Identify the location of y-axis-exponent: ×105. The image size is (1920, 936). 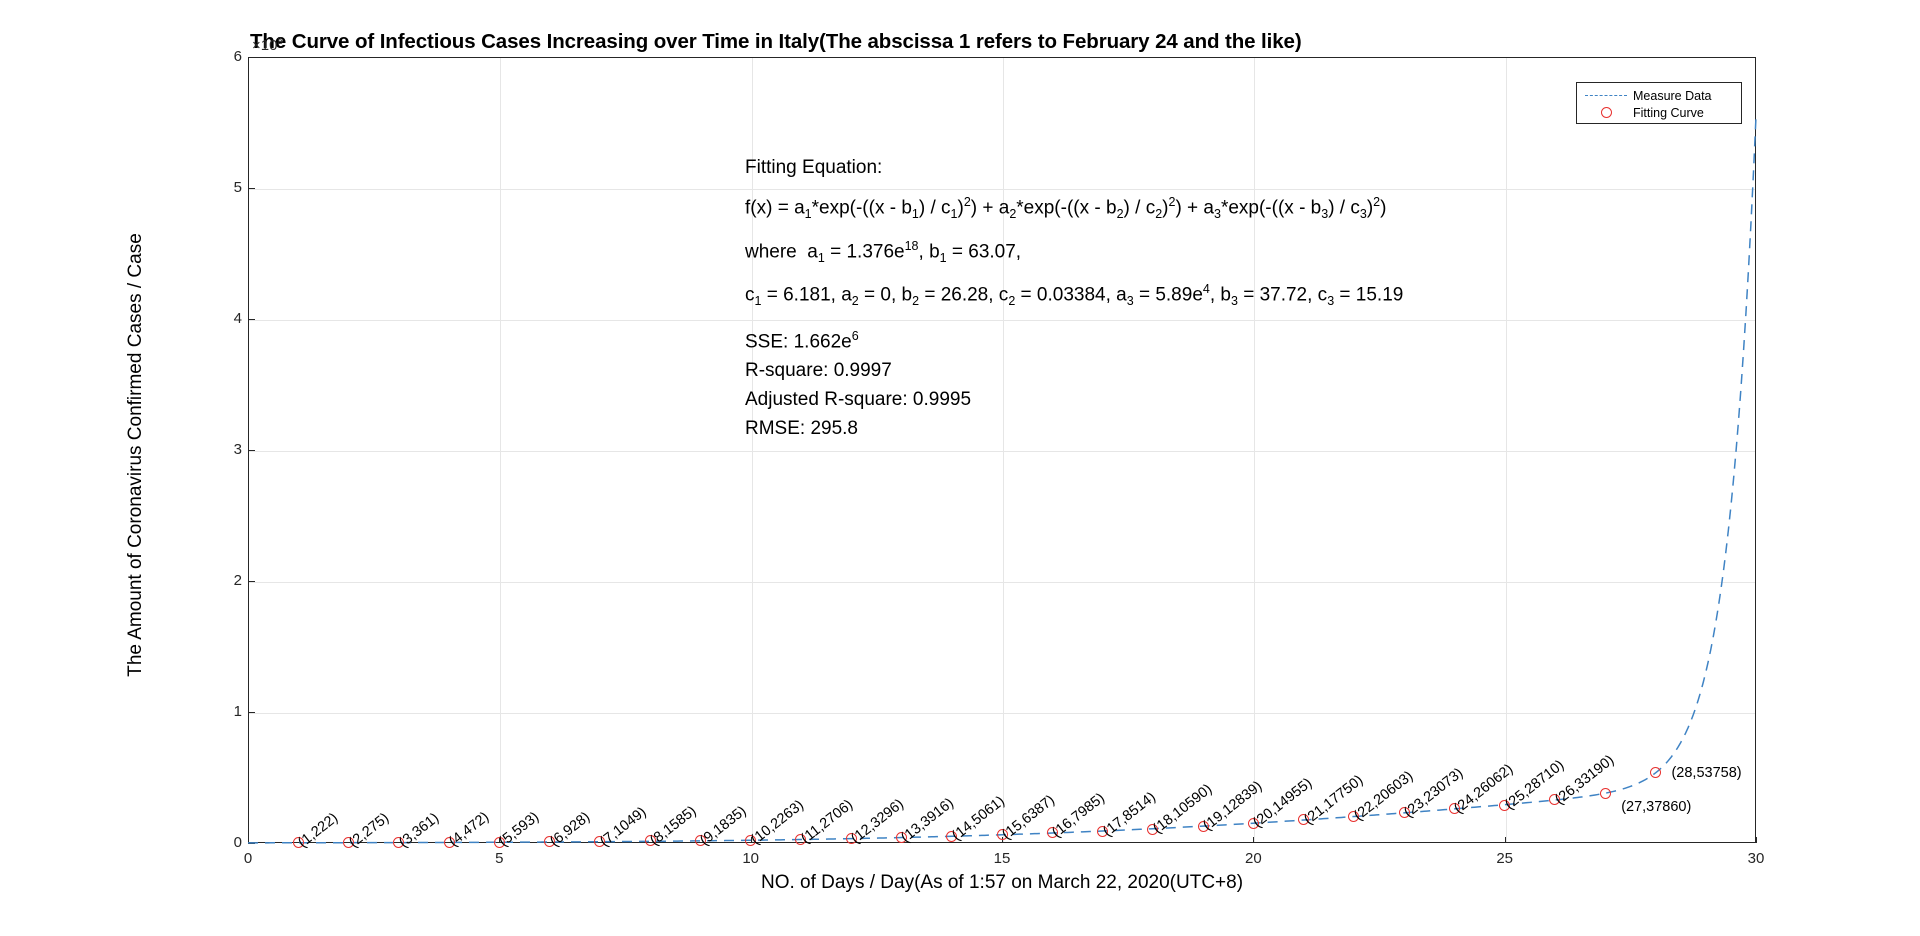
(267, 45).